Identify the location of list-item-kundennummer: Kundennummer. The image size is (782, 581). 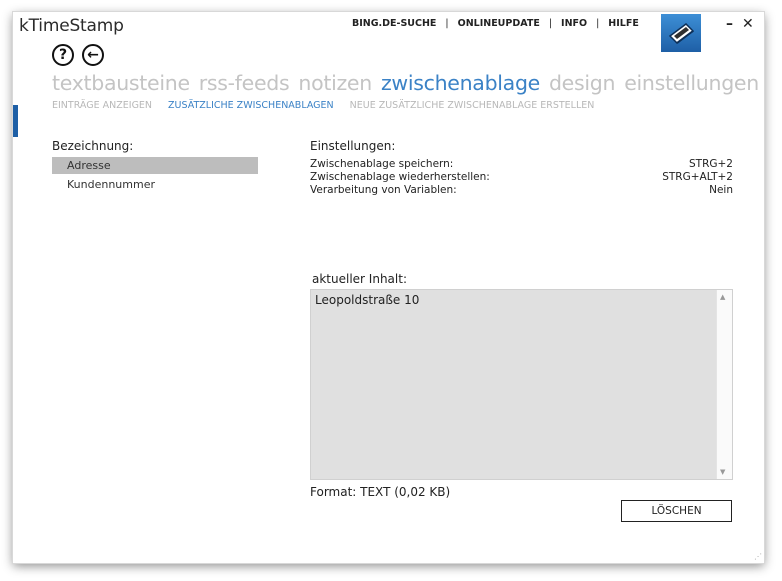
(155, 184).